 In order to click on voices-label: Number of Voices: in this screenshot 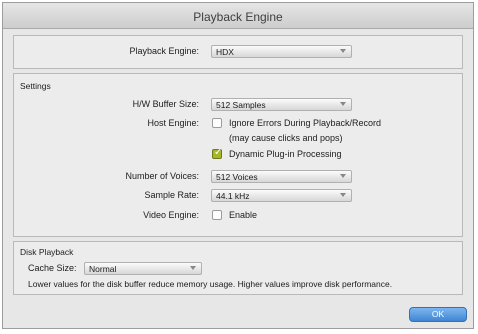, I will do `click(162, 176)`.